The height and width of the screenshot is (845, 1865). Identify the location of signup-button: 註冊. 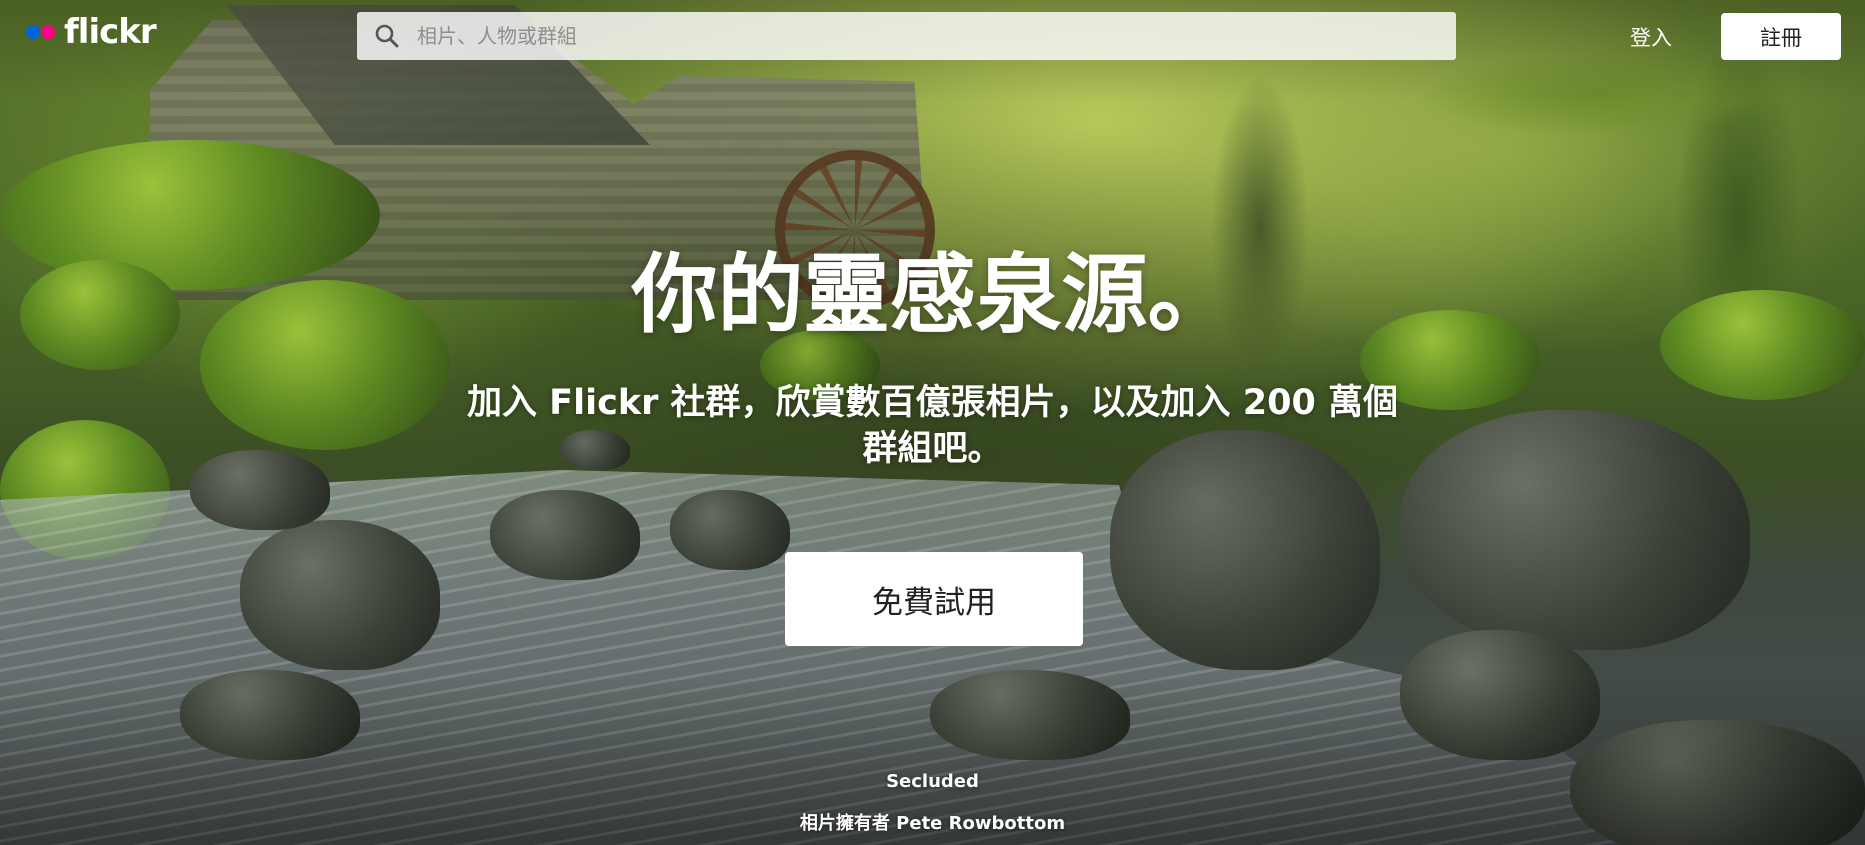
(1781, 36).